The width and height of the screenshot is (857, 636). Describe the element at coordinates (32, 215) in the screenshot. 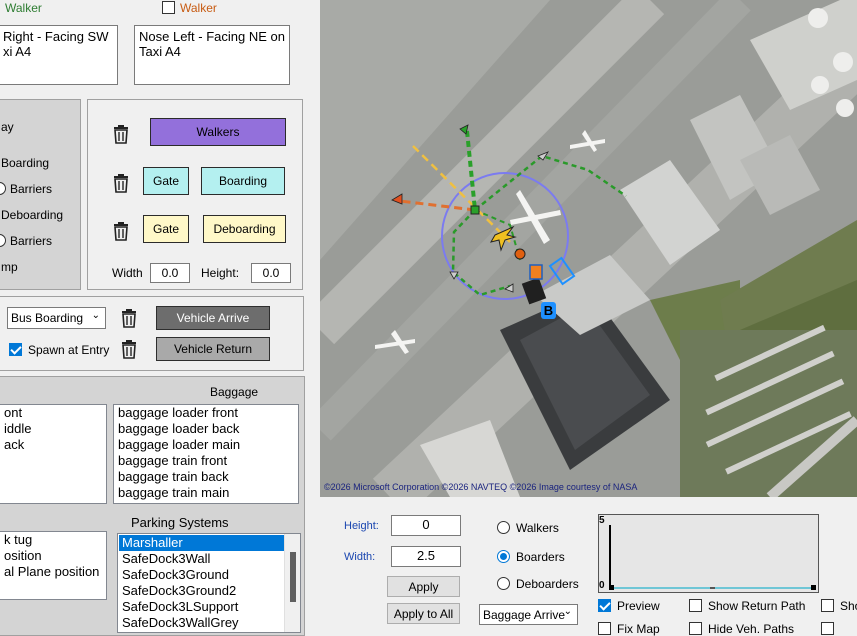

I see `partial-label-deboarding: Deboarding` at that location.